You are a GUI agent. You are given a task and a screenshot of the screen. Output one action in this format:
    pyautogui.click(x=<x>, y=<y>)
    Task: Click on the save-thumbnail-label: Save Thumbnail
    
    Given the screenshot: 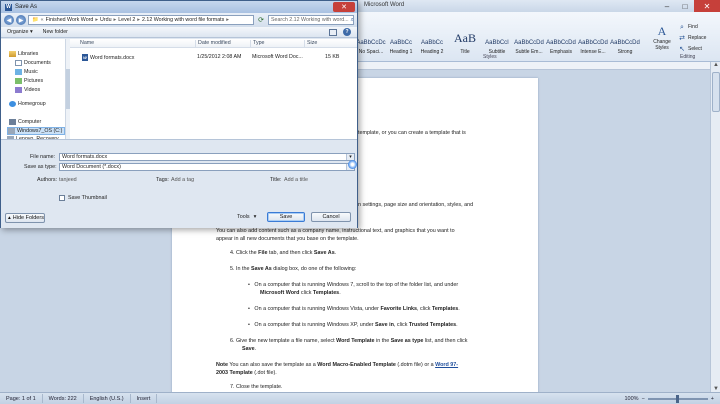 What is the action you would take?
    pyautogui.click(x=87, y=198)
    